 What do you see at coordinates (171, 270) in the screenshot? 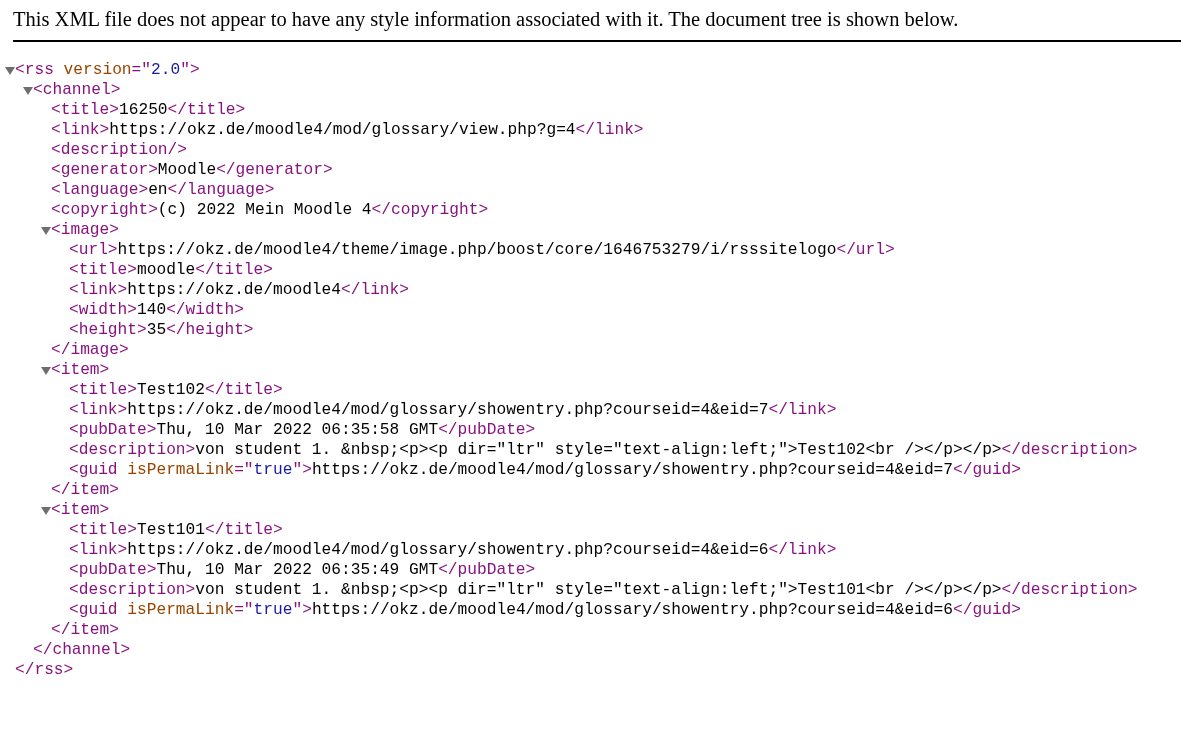
I see `xml-line: <title>moodle</title>` at bounding box center [171, 270].